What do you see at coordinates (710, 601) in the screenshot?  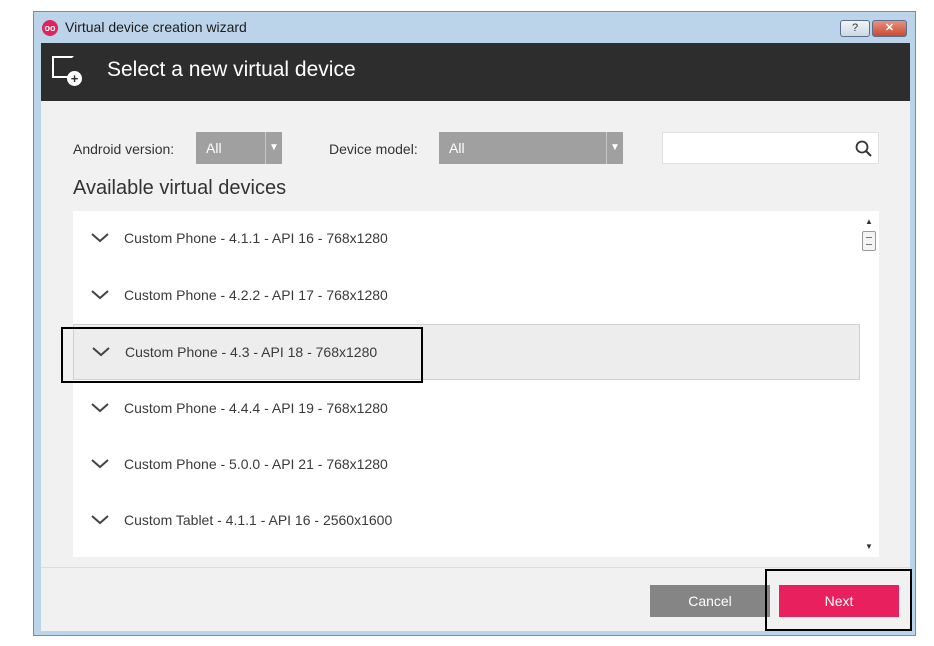 I see `cancel-button: Cancel` at bounding box center [710, 601].